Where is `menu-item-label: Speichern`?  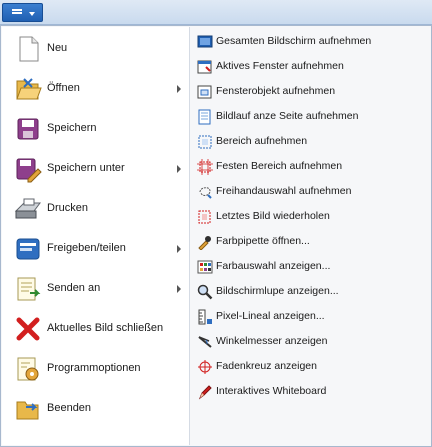
menu-item-label: Speichern is located at coordinates (72, 128).